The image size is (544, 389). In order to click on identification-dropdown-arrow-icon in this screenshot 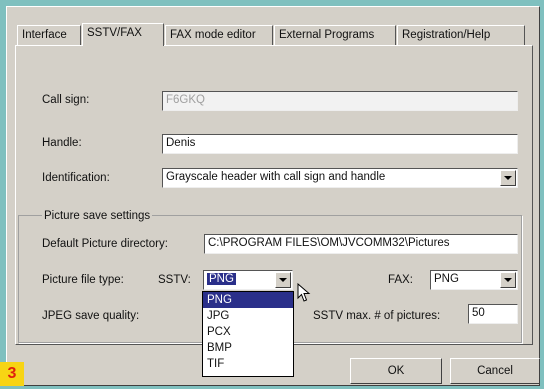, I will do `click(508, 178)`.